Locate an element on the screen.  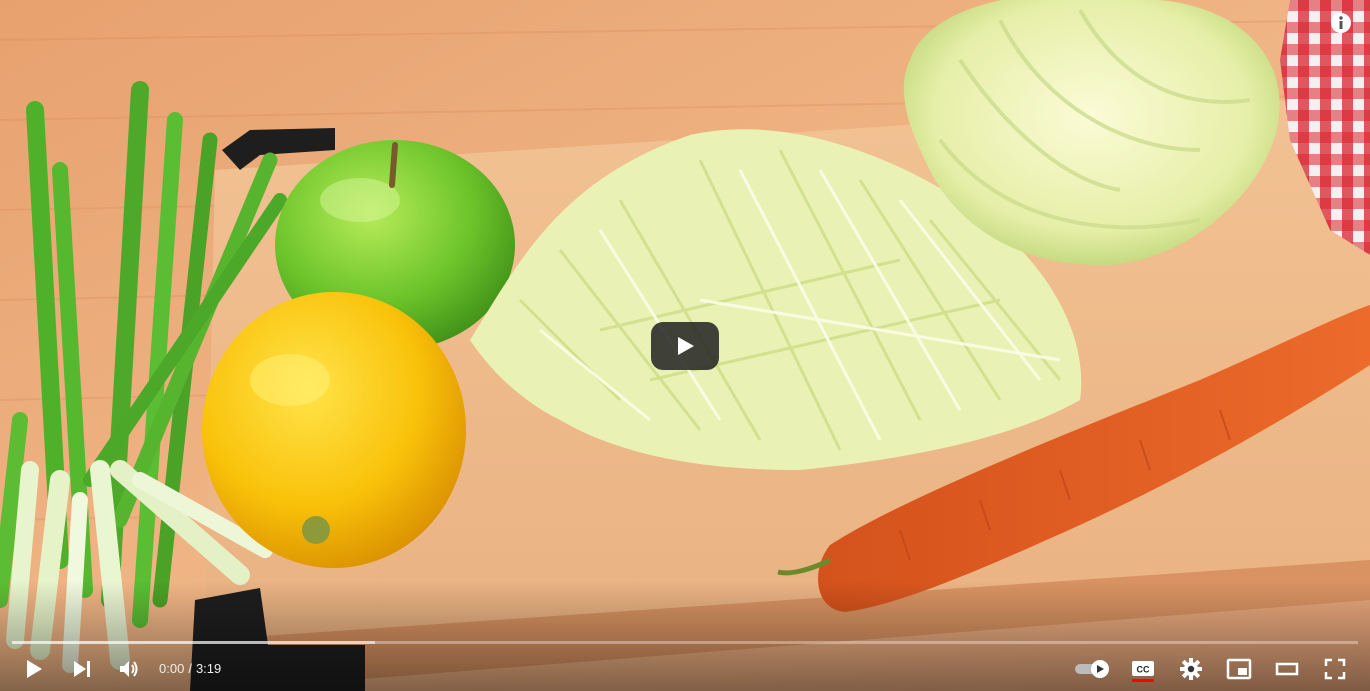
captions-button: CC is located at coordinates (1143, 669).